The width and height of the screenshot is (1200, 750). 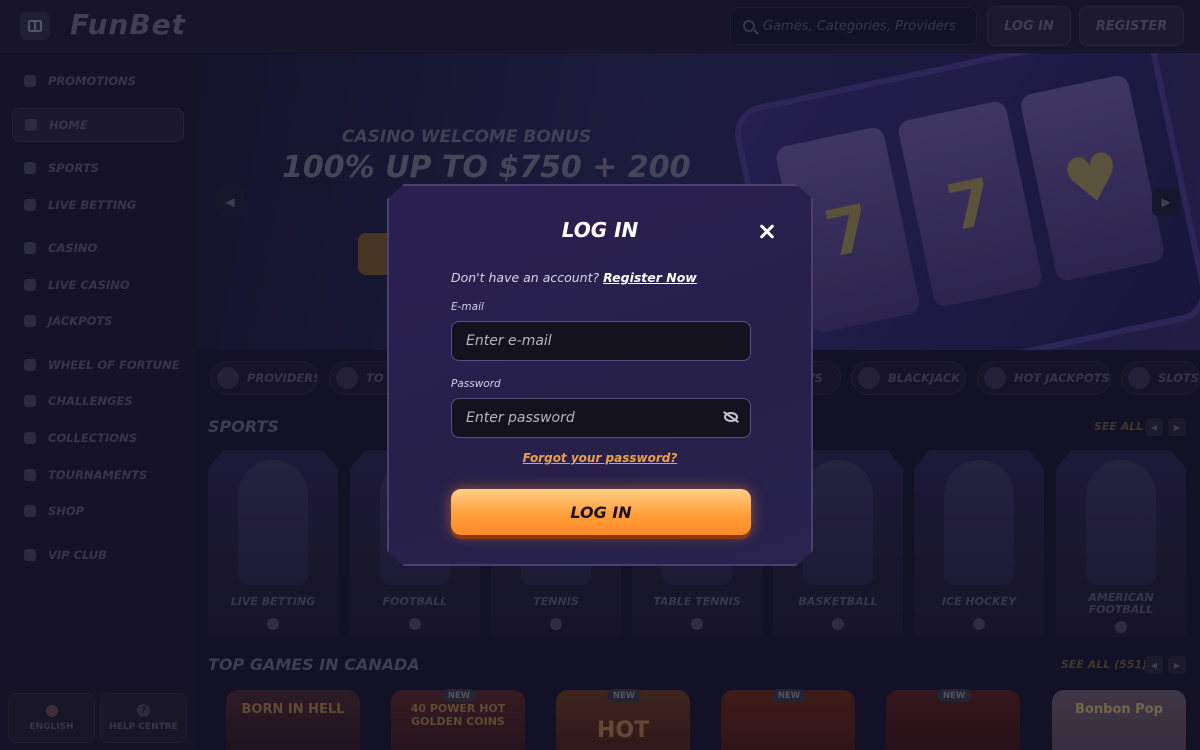 I want to click on forgot-password-link: Forgot your password?, so click(x=600, y=458).